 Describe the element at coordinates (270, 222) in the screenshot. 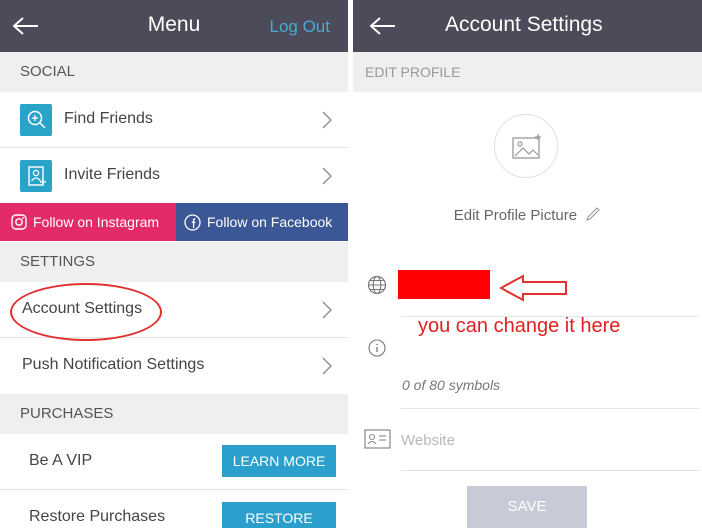

I see `follow-facebook-label: Follow on Facebook` at that location.